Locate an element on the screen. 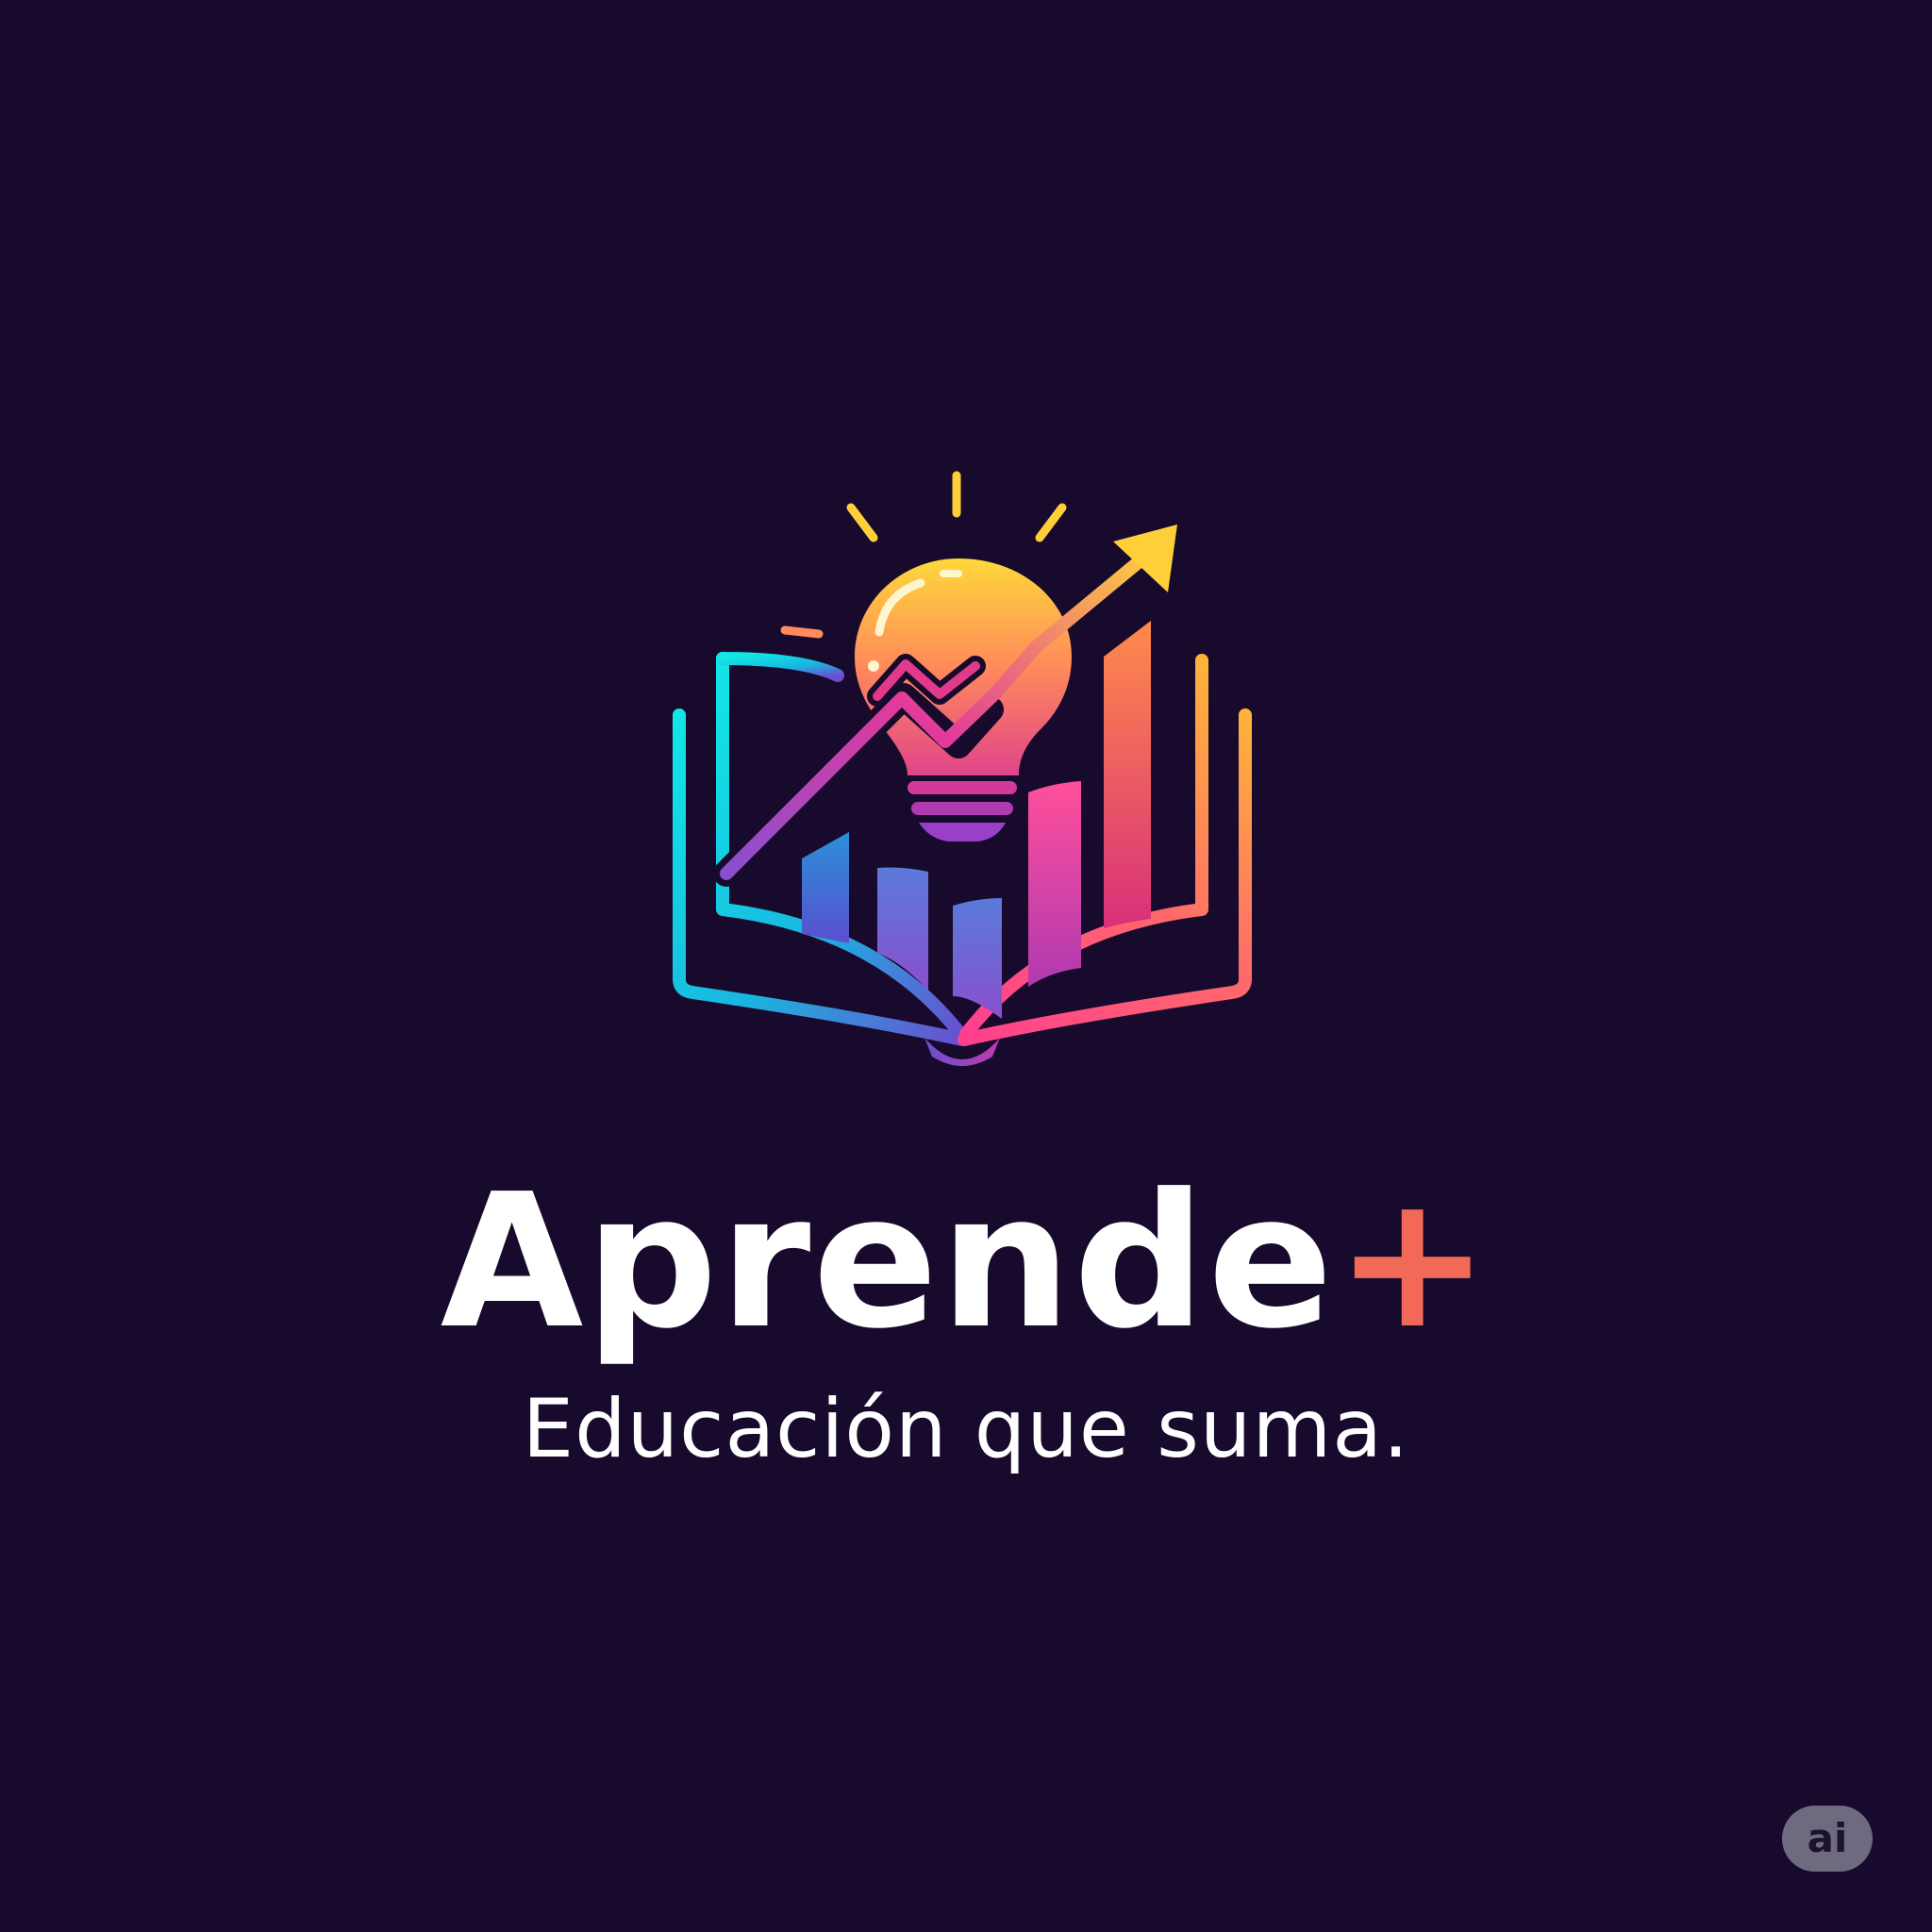  brand-plus-sign: + is located at coordinates (1413, 1263).